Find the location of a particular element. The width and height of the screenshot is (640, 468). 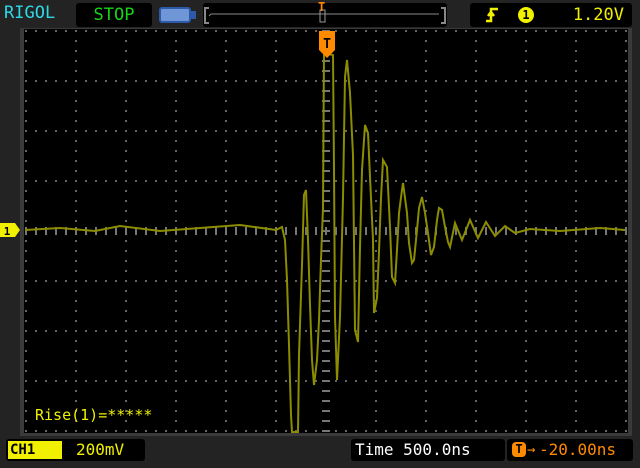

ch1-settings: CH1 200mV is located at coordinates (75, 450).